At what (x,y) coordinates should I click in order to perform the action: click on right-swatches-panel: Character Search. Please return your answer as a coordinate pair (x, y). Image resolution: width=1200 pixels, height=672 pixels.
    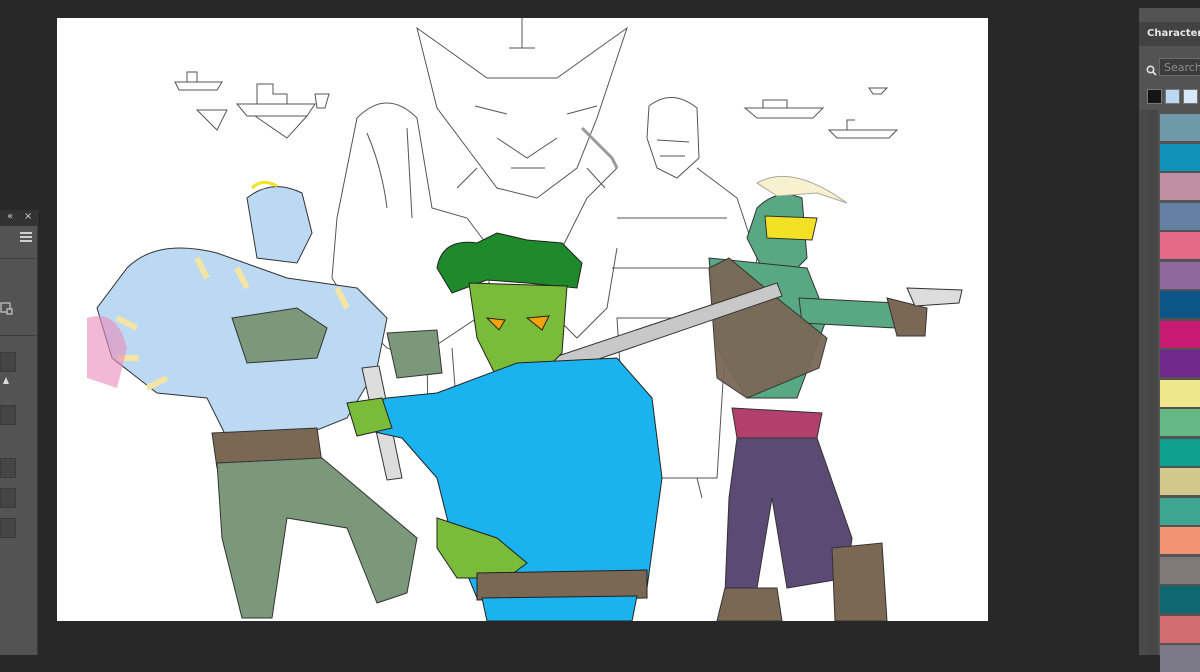
    Looking at the image, I should click on (1169, 340).